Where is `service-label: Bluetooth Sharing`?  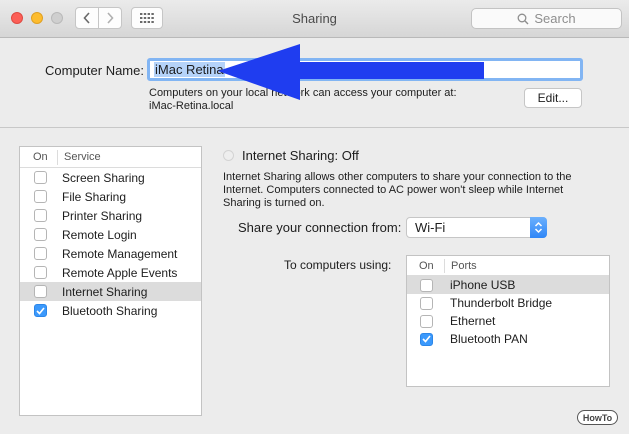 service-label: Bluetooth Sharing is located at coordinates (110, 310).